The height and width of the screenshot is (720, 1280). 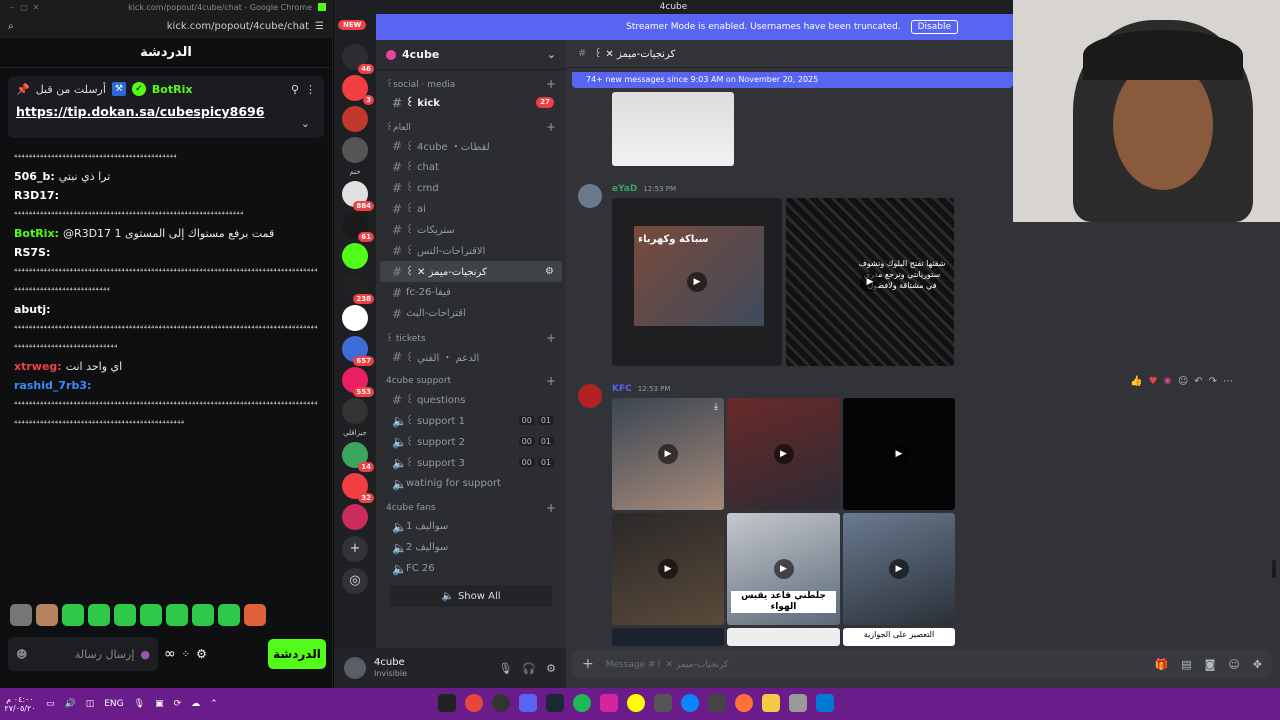 I want to click on chat-username: rashid_7rb3:, so click(x=52, y=385).